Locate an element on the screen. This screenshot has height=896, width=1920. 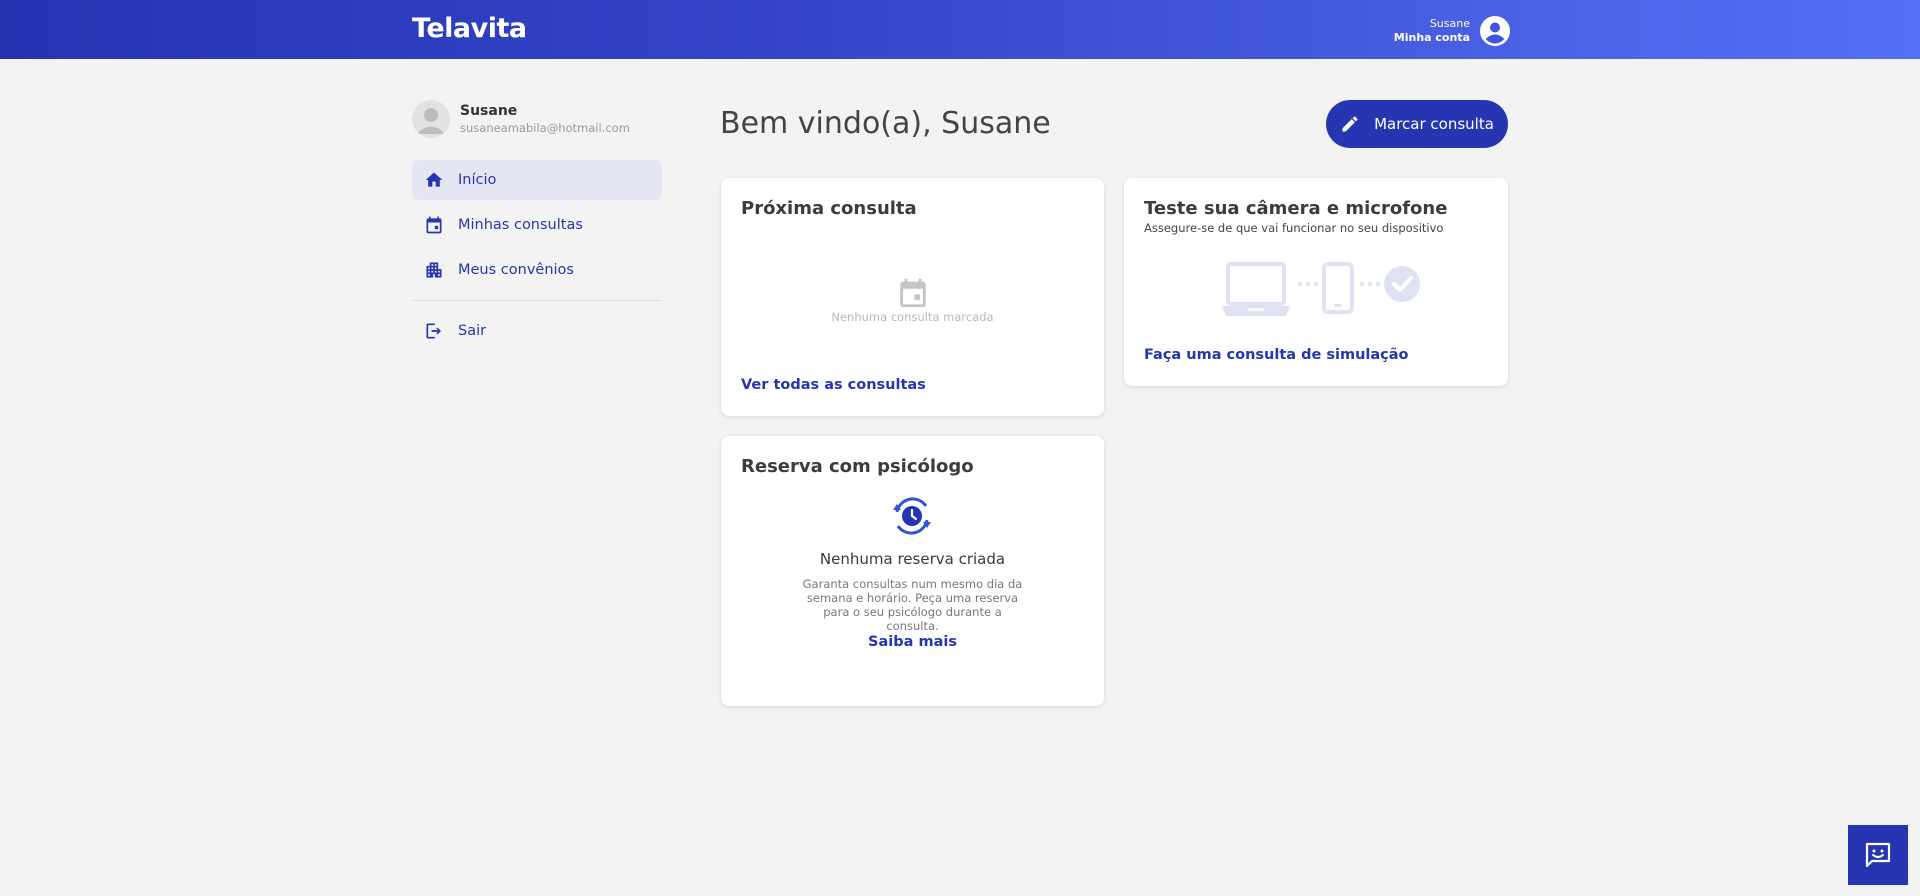
card-title: Próxima consulta is located at coordinates (829, 208).